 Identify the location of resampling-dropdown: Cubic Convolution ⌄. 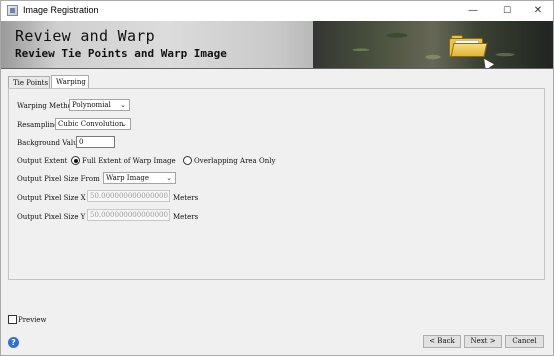
(93, 124).